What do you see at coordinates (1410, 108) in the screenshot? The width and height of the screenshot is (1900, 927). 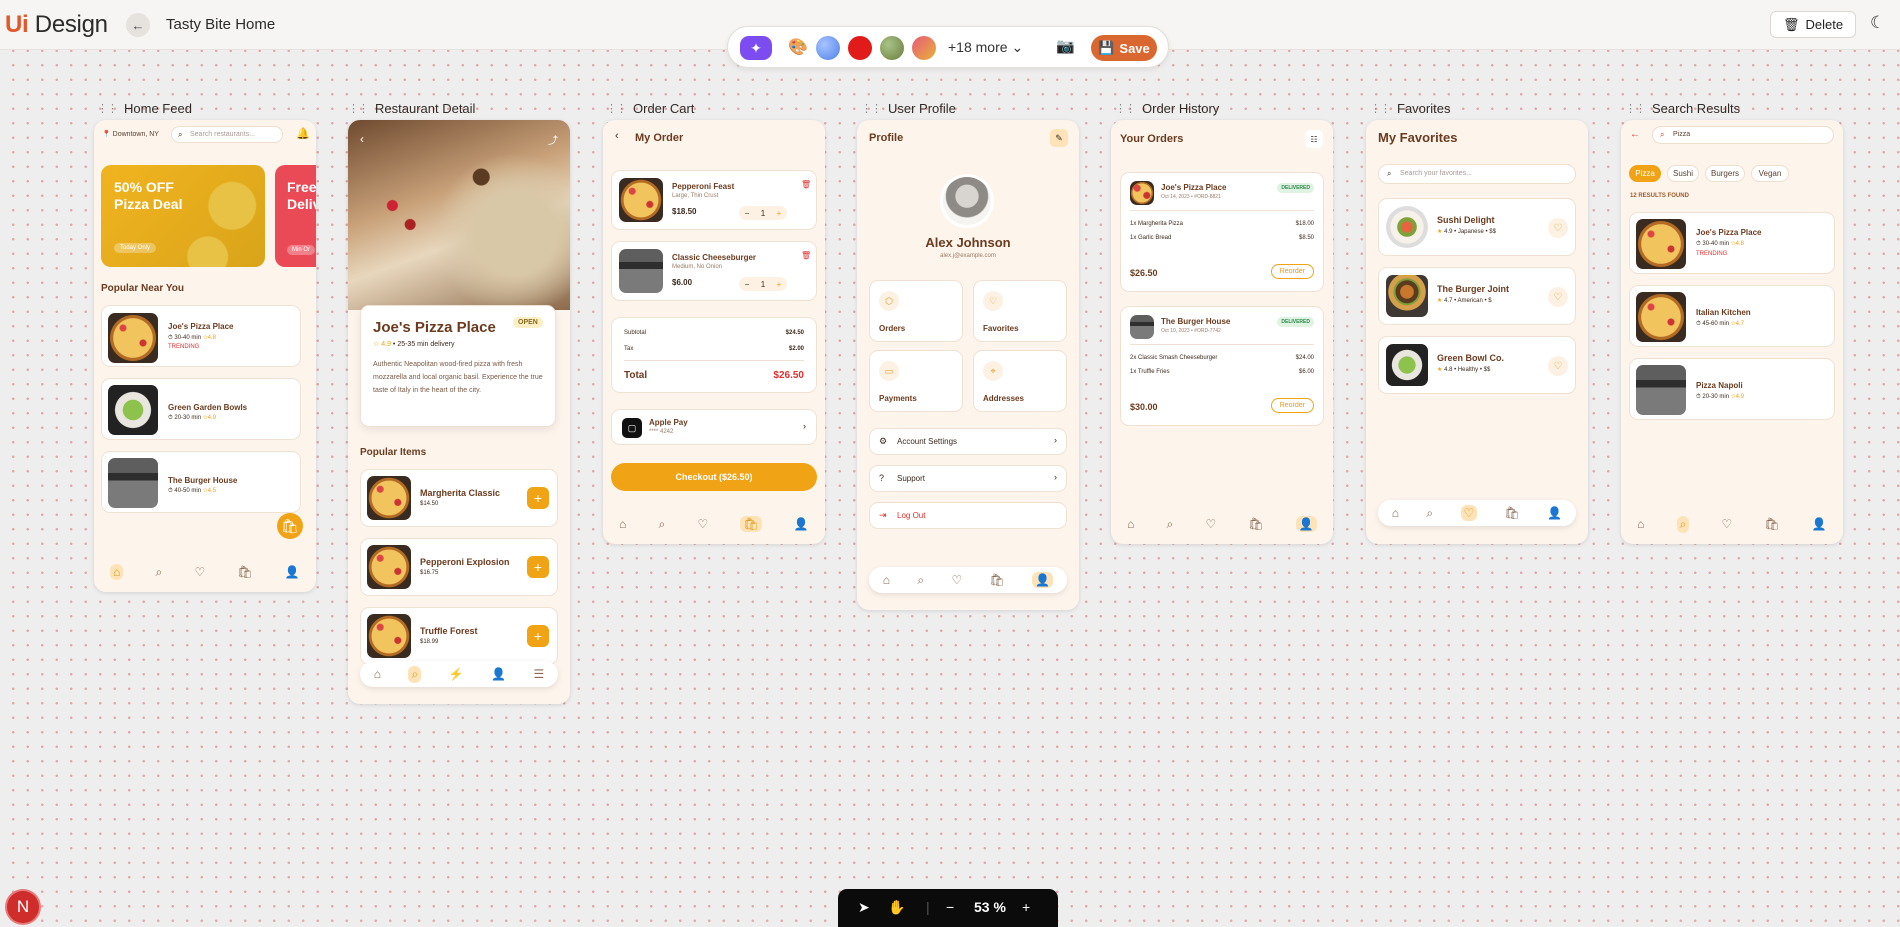 I see `frame-label-favorites: ⋮⋮ Favorites` at bounding box center [1410, 108].